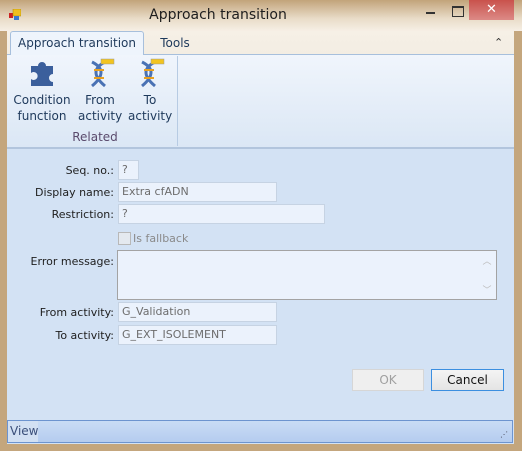 This screenshot has height=451, width=522. I want to click on error-scrollbar: ︿ ﹀, so click(487, 275).